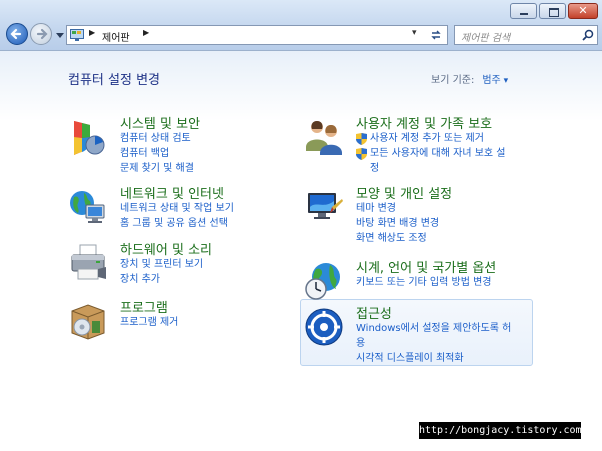 This screenshot has width=602, height=451. I want to click on printer-icon, so click(88, 262).